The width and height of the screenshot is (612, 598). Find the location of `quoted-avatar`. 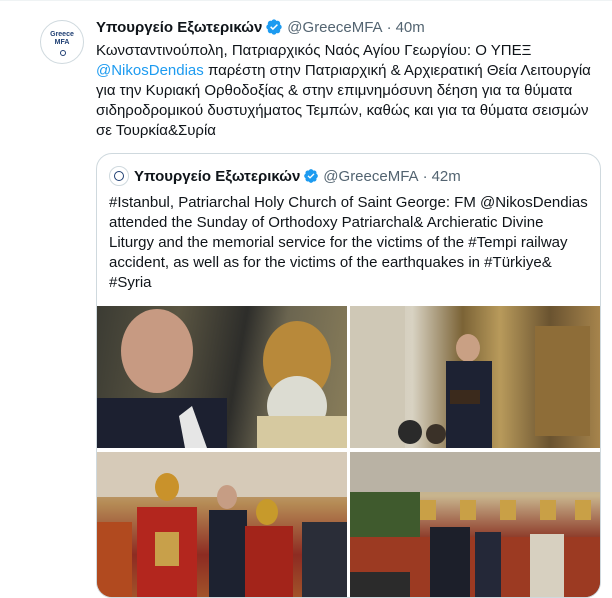

quoted-avatar is located at coordinates (119, 176).